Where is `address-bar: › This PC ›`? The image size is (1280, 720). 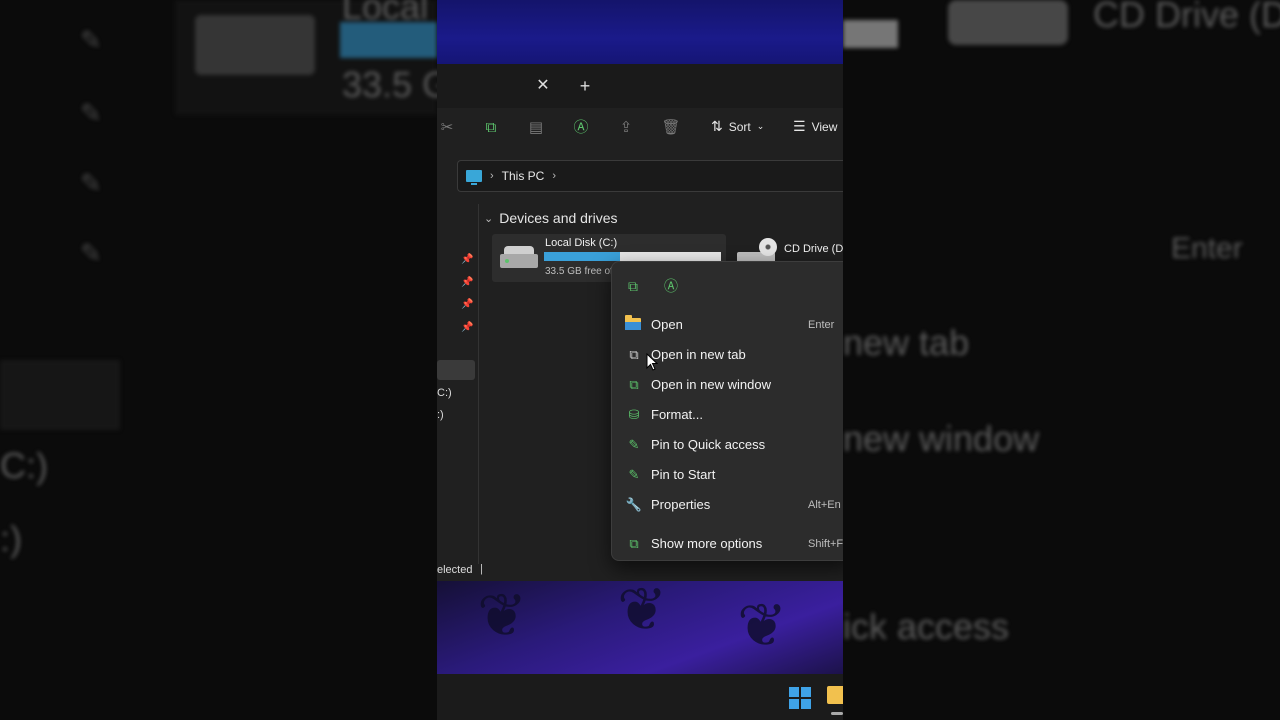 address-bar: › This PC › is located at coordinates (650, 176).